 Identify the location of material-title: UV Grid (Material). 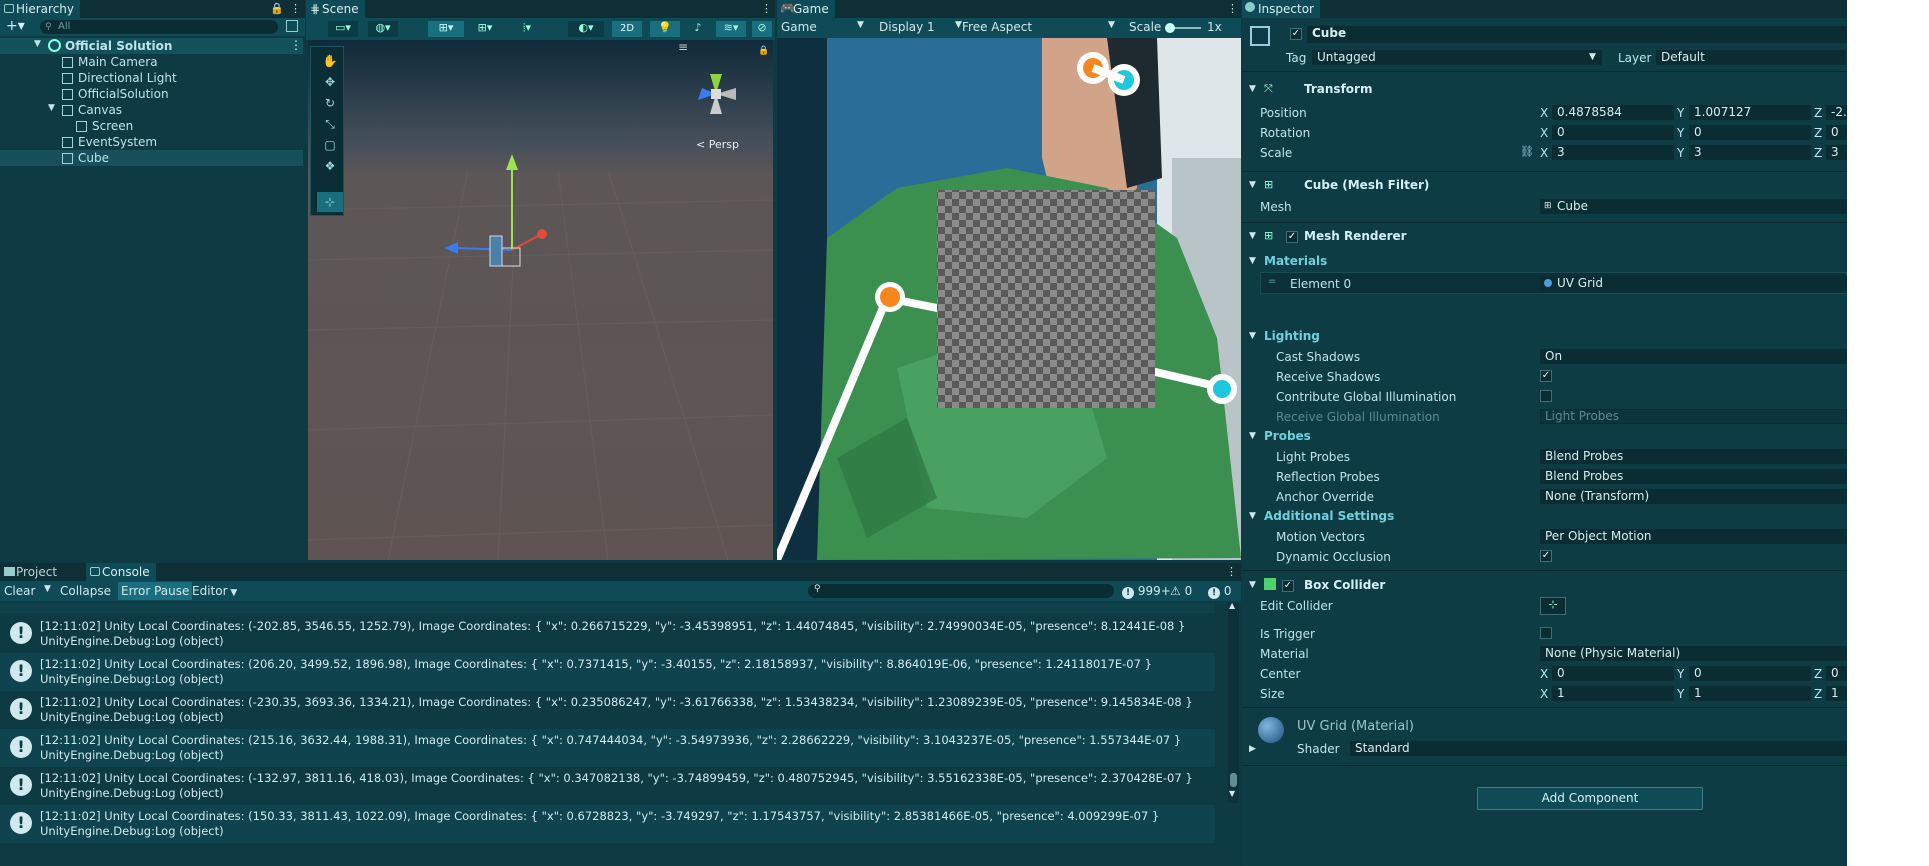
(1355, 726).